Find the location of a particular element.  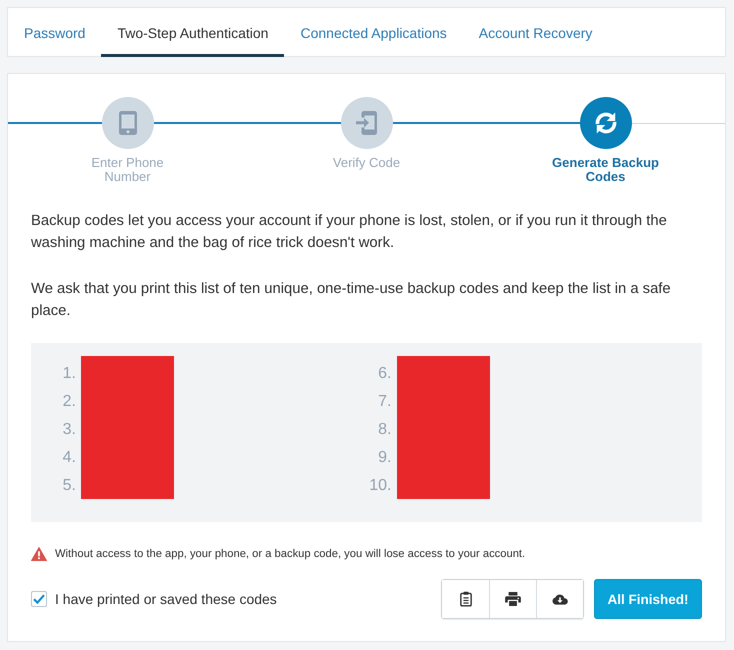

code-number: 6. is located at coordinates (385, 374).